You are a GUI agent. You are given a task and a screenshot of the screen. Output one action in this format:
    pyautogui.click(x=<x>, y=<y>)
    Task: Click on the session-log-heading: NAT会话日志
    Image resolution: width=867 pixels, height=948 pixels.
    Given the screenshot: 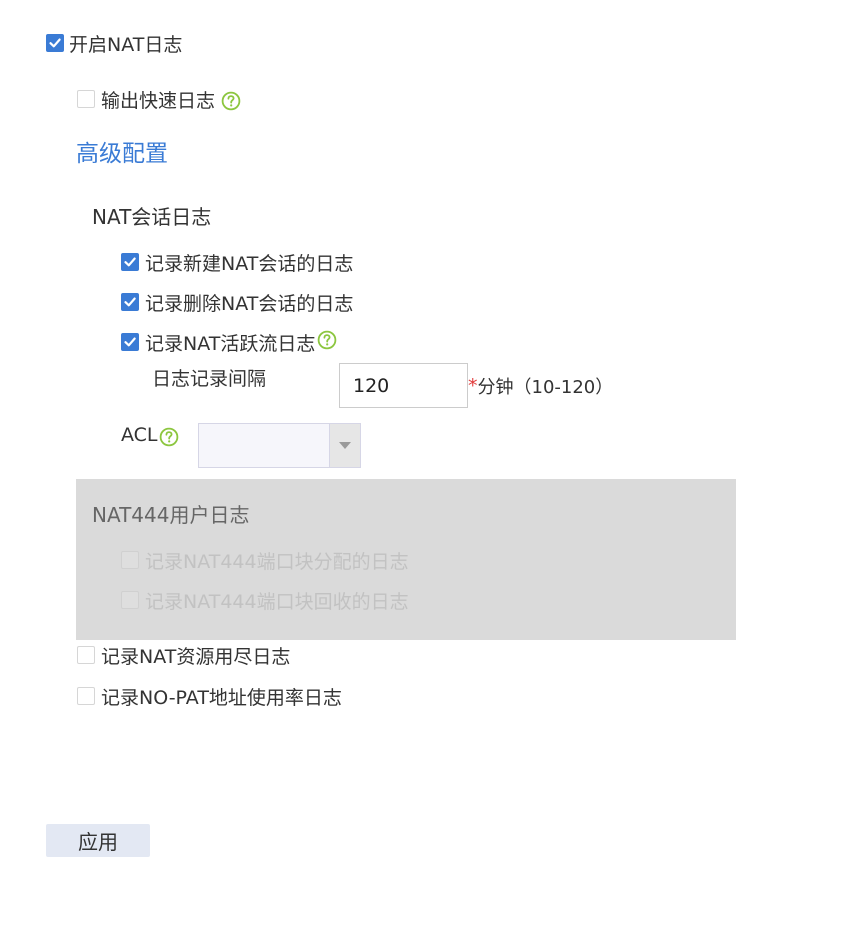 What is the action you would take?
    pyautogui.click(x=152, y=217)
    